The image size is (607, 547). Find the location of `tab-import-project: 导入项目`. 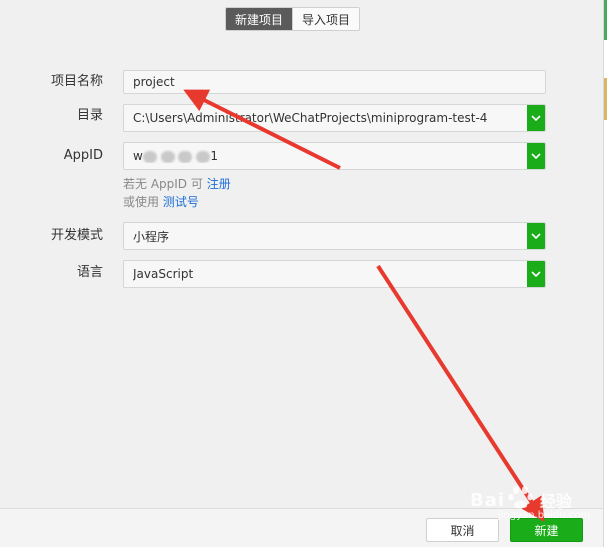

tab-import-project: 导入项目 is located at coordinates (325, 19).